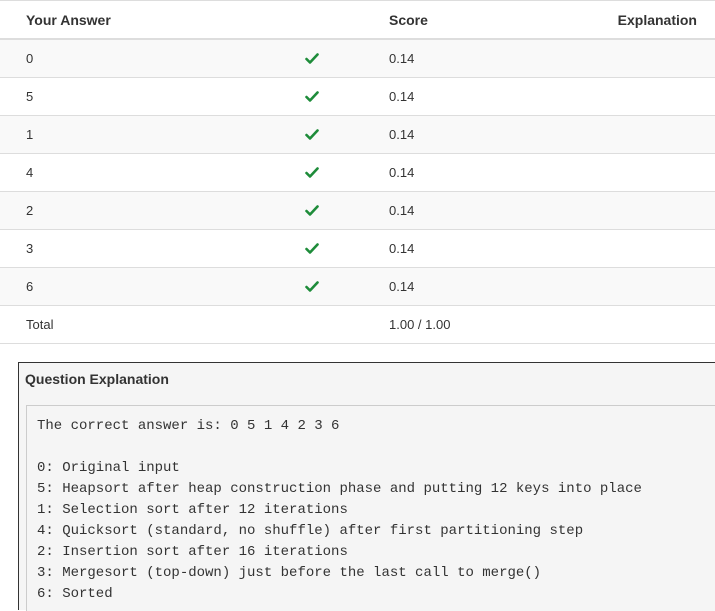 The width and height of the screenshot is (715, 611). I want to click on table-row: 2 0.14, so click(357, 211).